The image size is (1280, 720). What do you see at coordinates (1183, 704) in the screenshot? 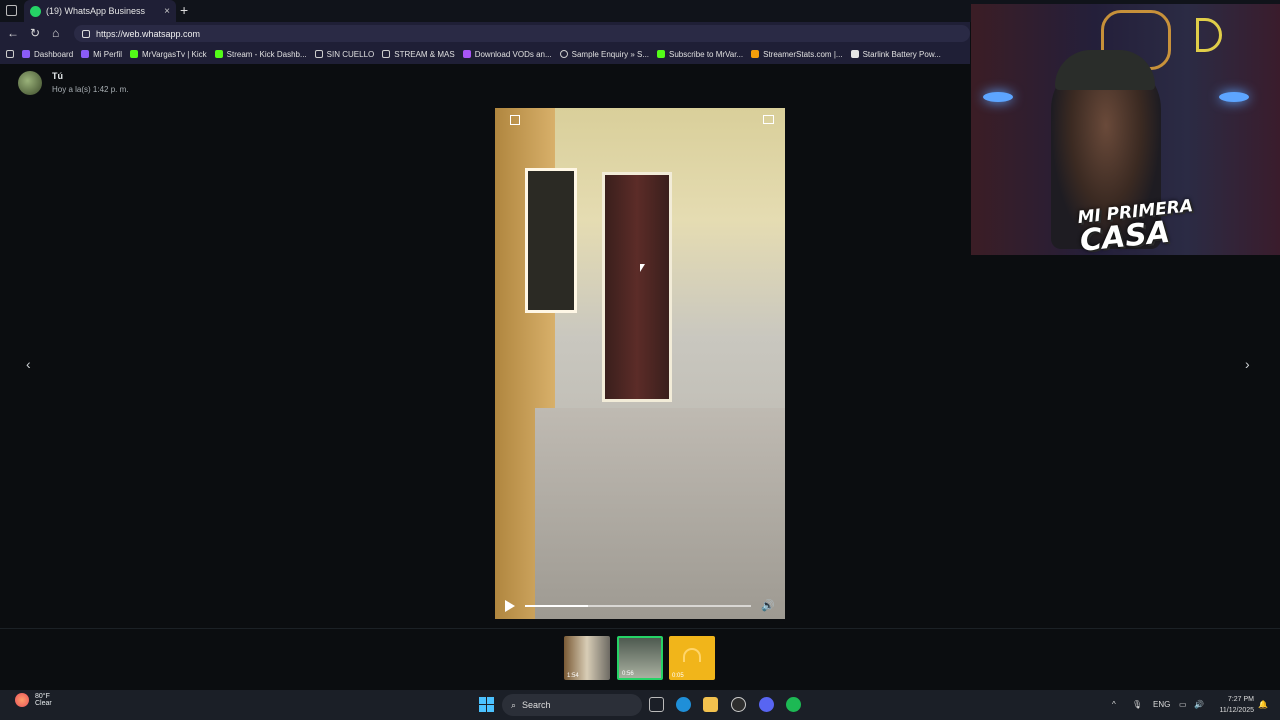
I see `network-icon: ▭` at bounding box center [1183, 704].